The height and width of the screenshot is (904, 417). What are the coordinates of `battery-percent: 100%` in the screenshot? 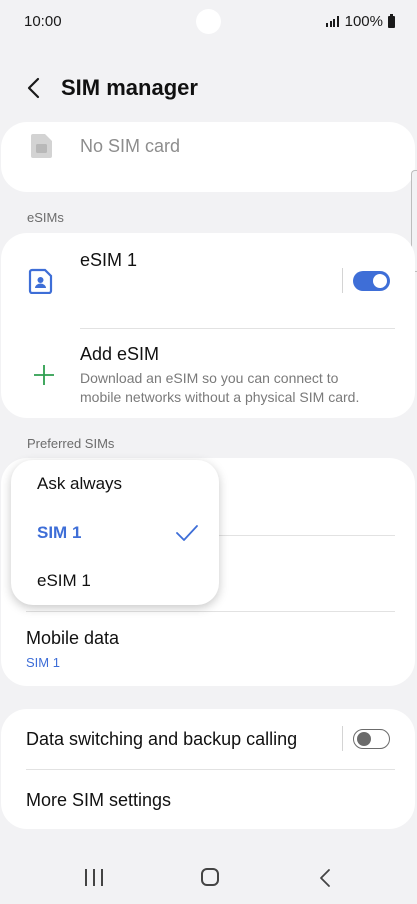 It's located at (363, 21).